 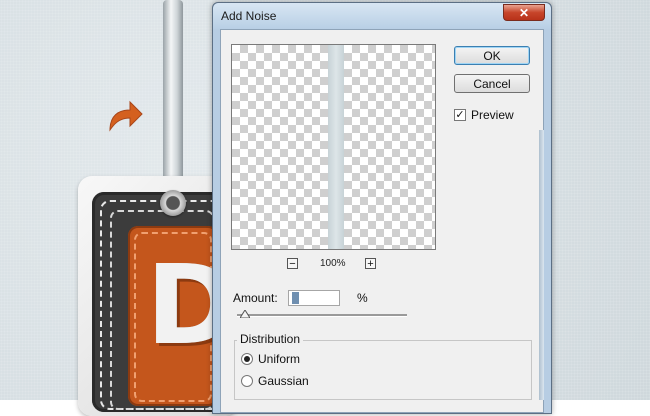 I want to click on zoom-level: 100%, so click(x=333, y=263).